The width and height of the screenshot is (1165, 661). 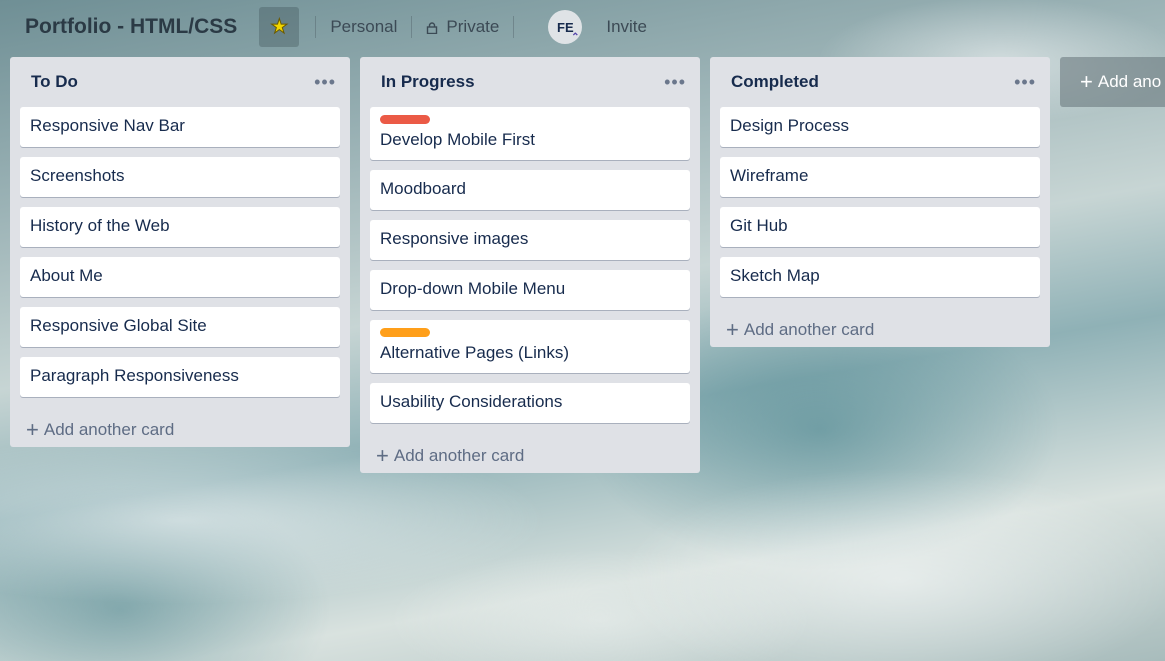 What do you see at coordinates (530, 403) in the screenshot?
I see `card: Usability Considerations` at bounding box center [530, 403].